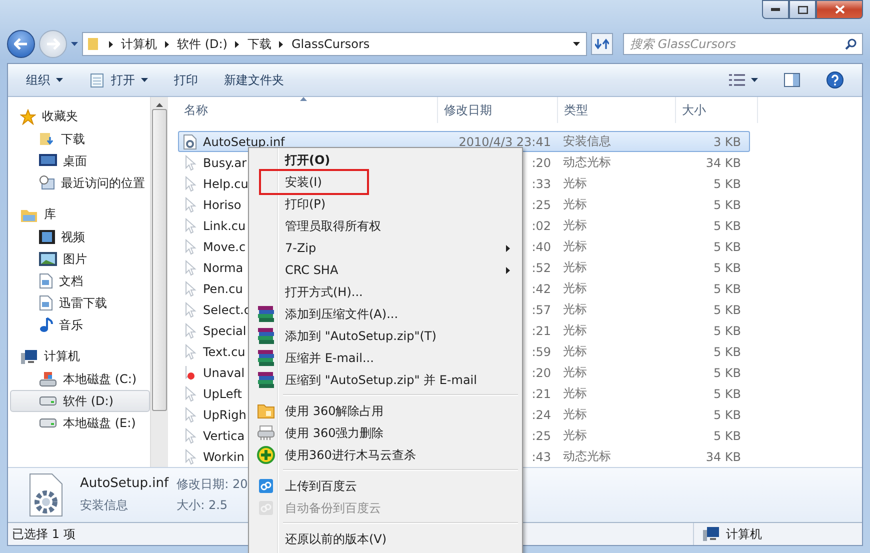 This screenshot has width=870, height=553. Describe the element at coordinates (225, 183) in the screenshot. I see `file-name: Help.cu` at that location.